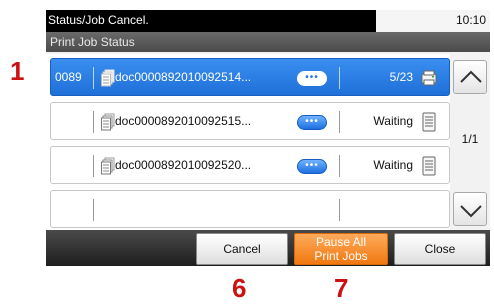  I want to click on scroll-down-icon, so click(471, 211).